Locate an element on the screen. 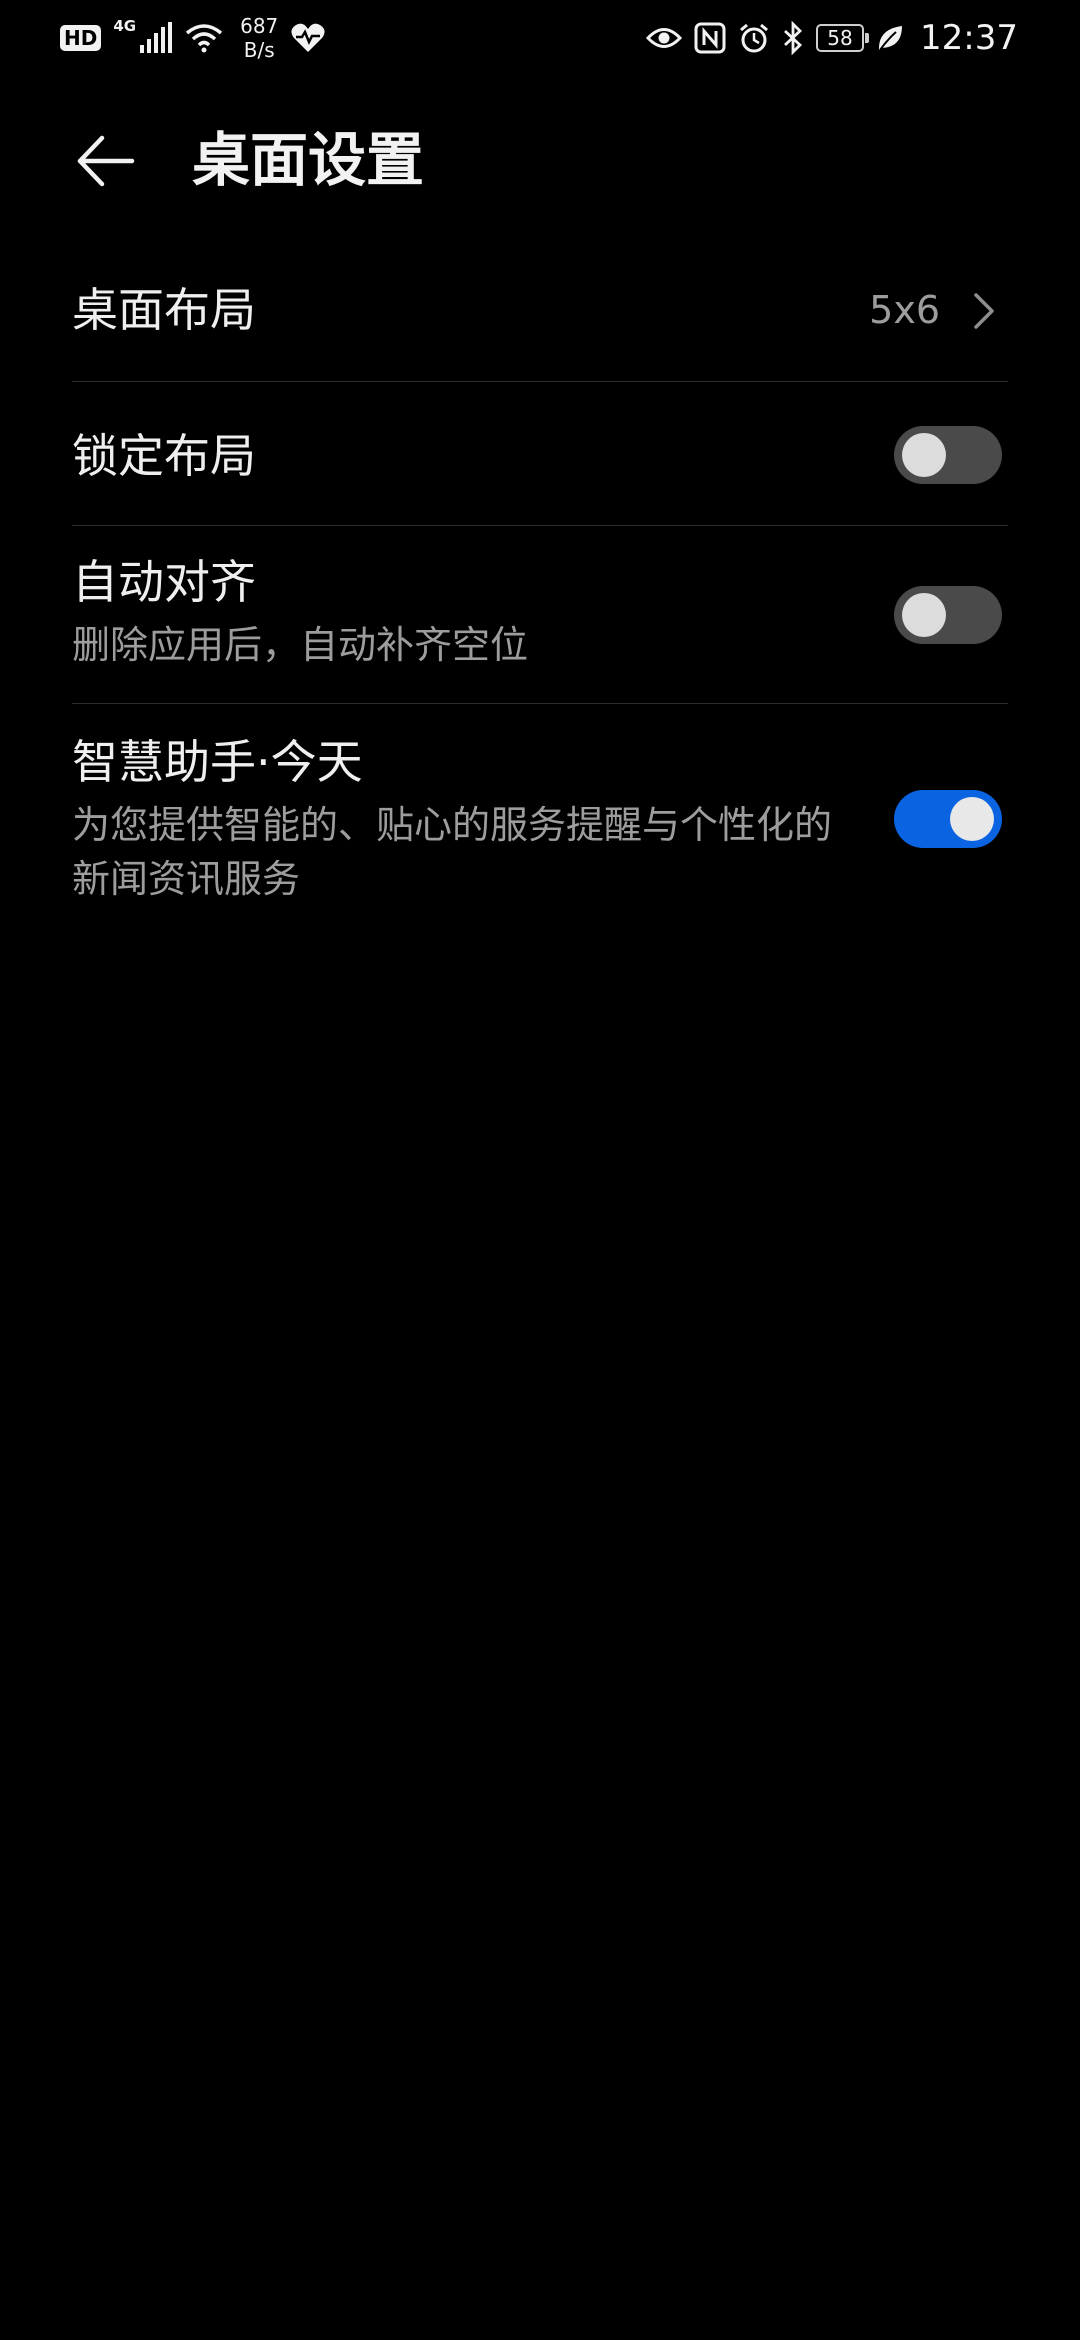 Image resolution: width=1080 pixels, height=2340 pixels. network-speed-value: 687 is located at coordinates (259, 26).